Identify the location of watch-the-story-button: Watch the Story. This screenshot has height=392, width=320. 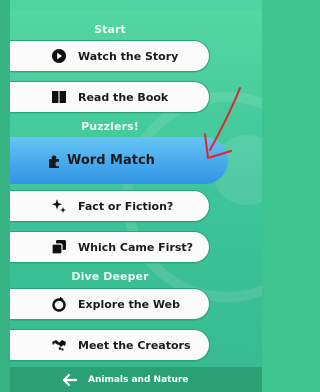
(110, 56).